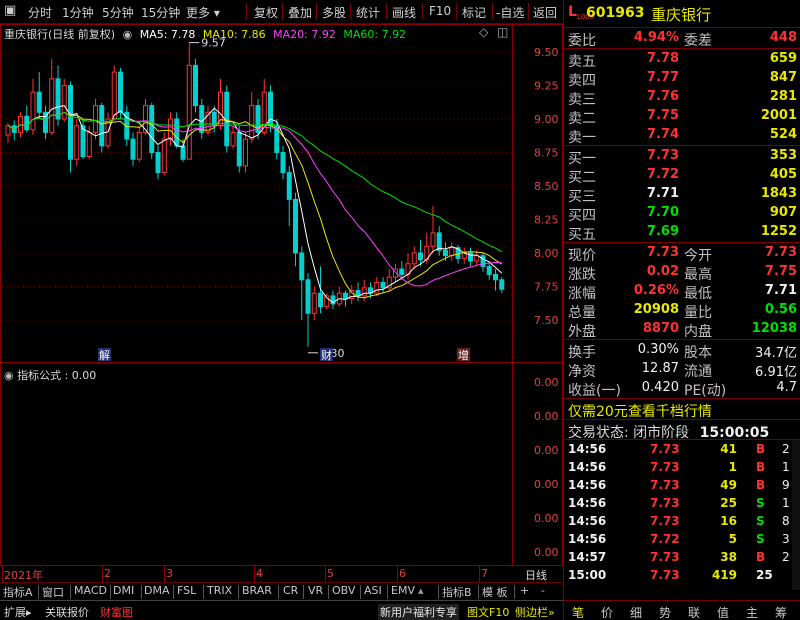  Describe the element at coordinates (582, 275) in the screenshot. I see `quote-label-left: 涨跌` at that location.